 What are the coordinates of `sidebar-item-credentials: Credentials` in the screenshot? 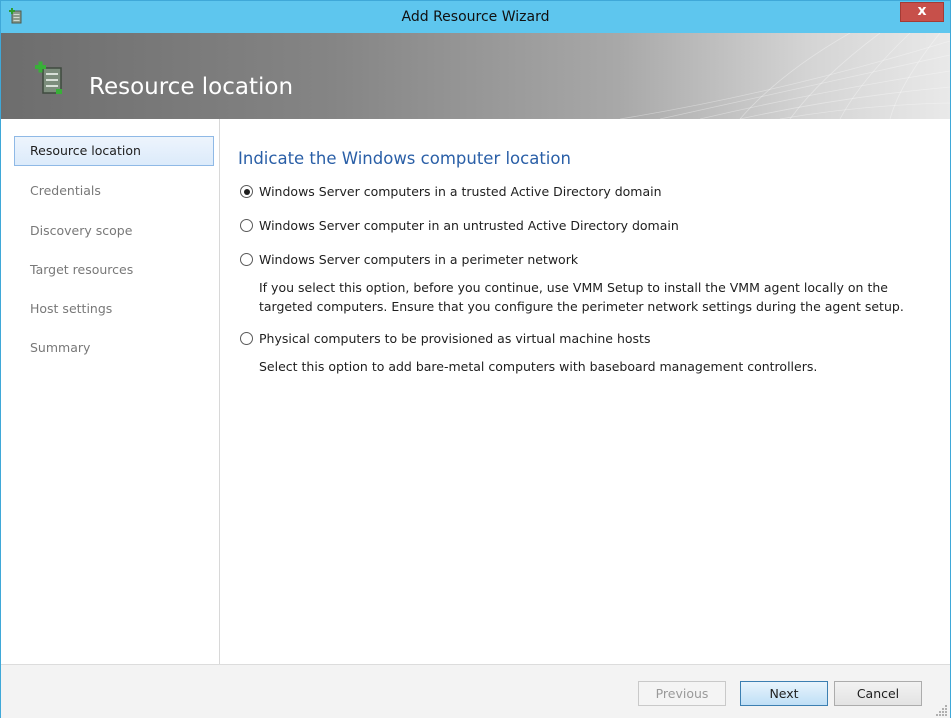 It's located at (114, 191).